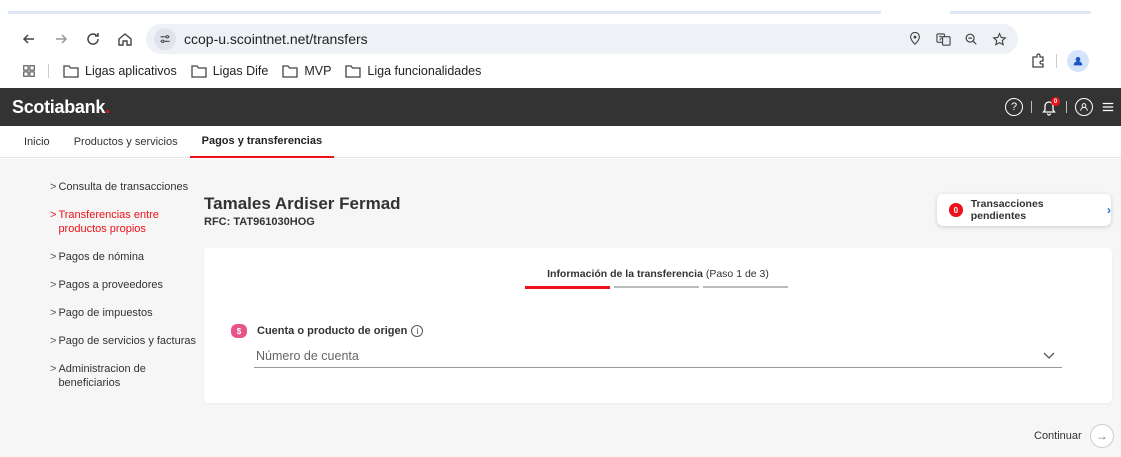 This screenshot has width=1121, height=457. Describe the element at coordinates (1049, 355) in the screenshot. I see `chevron-down-icon` at that location.